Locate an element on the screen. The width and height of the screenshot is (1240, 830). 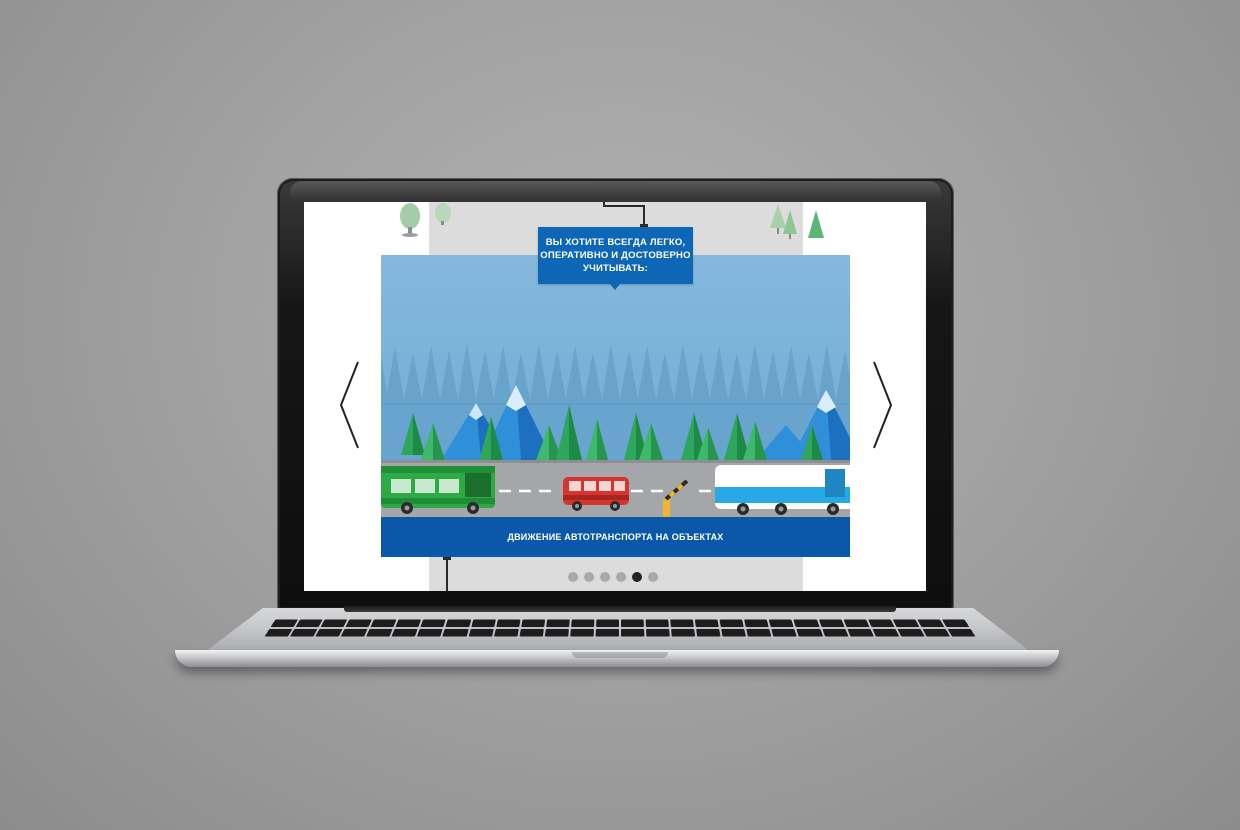
slide-caption: Движение автотранспорта на объектах is located at coordinates (615, 537).